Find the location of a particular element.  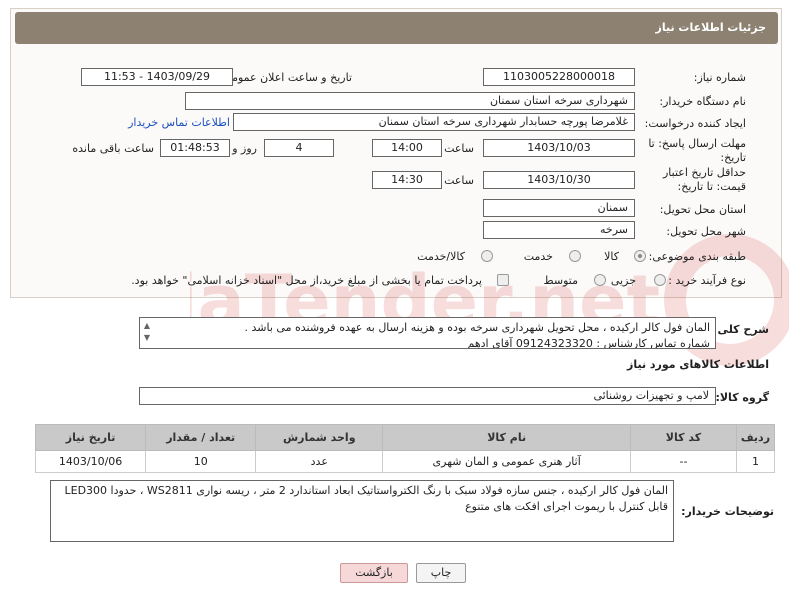

days-remaining-field: 4 is located at coordinates (299, 148).